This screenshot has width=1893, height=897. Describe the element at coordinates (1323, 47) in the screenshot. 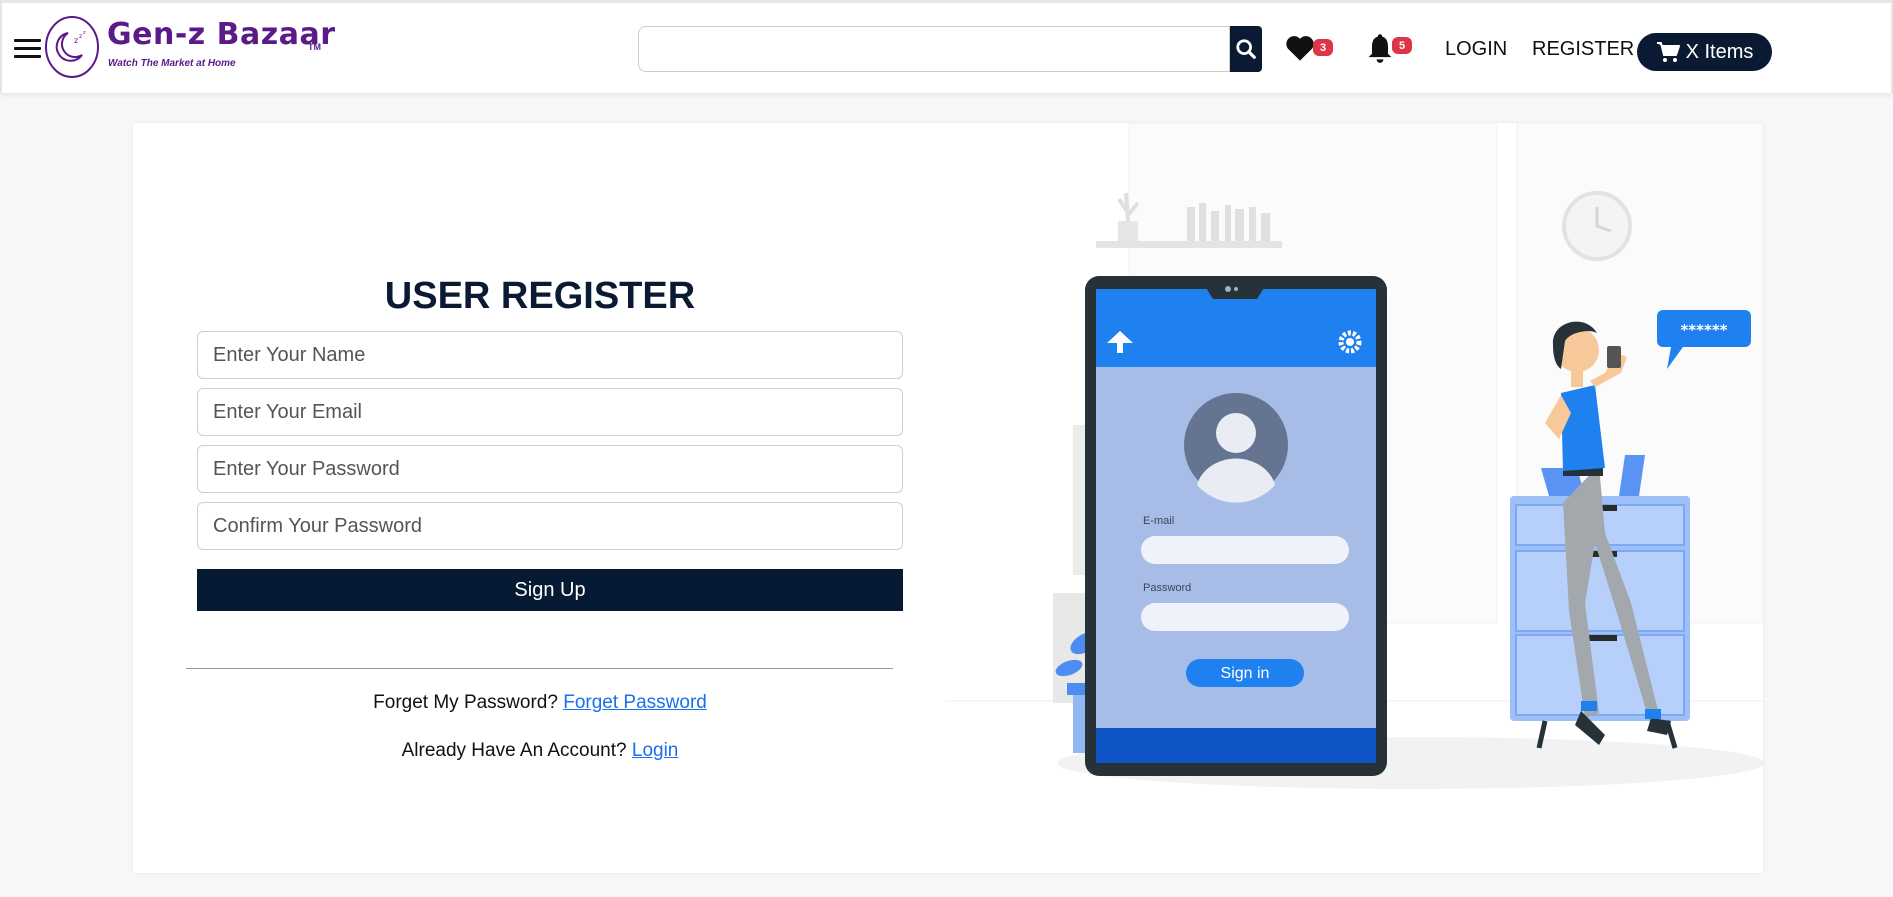

I see `wishlist-count-badge: 3` at that location.